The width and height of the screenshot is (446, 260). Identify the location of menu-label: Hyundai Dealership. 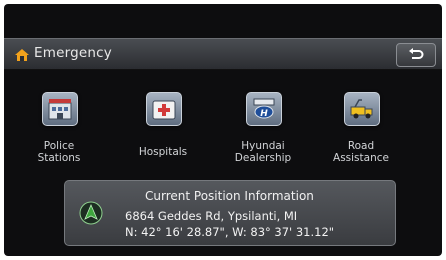
(263, 152).